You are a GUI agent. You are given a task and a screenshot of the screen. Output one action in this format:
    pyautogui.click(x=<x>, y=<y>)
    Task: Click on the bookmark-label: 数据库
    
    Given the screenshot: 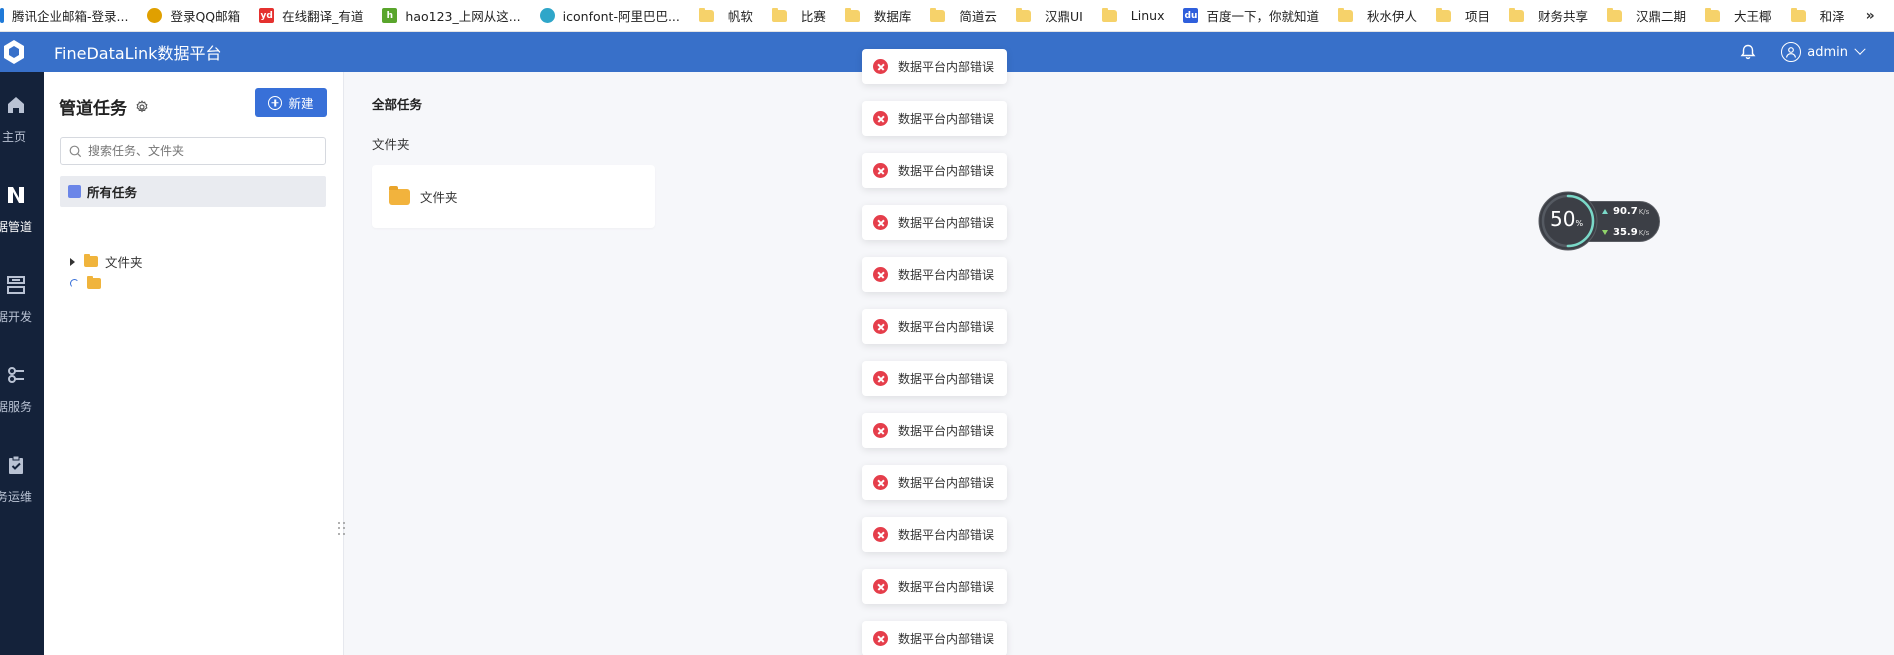 What is the action you would take?
    pyautogui.click(x=892, y=16)
    